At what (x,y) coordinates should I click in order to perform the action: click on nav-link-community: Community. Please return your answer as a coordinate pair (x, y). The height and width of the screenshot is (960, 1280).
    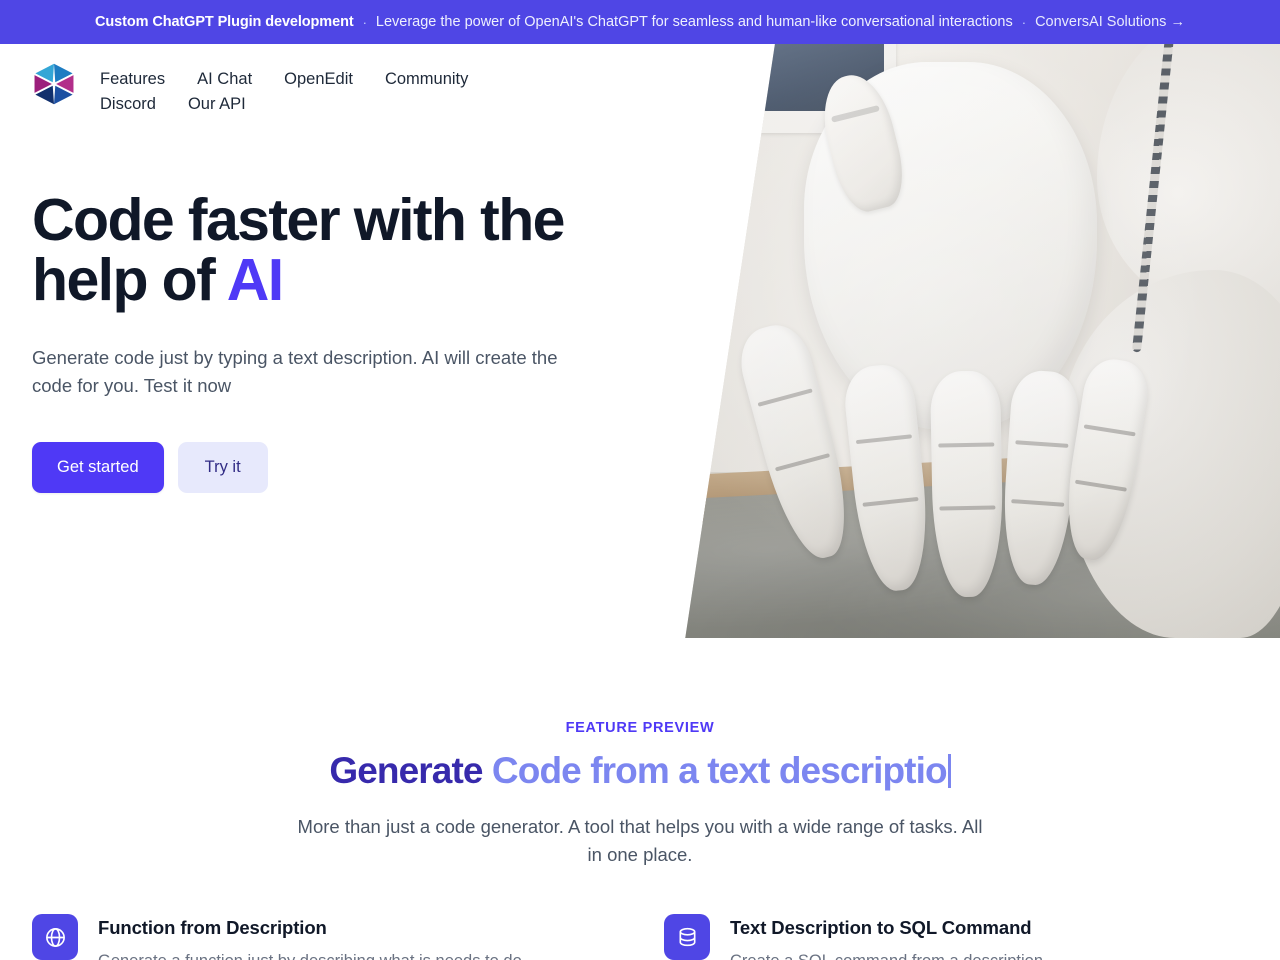
    Looking at the image, I should click on (426, 79).